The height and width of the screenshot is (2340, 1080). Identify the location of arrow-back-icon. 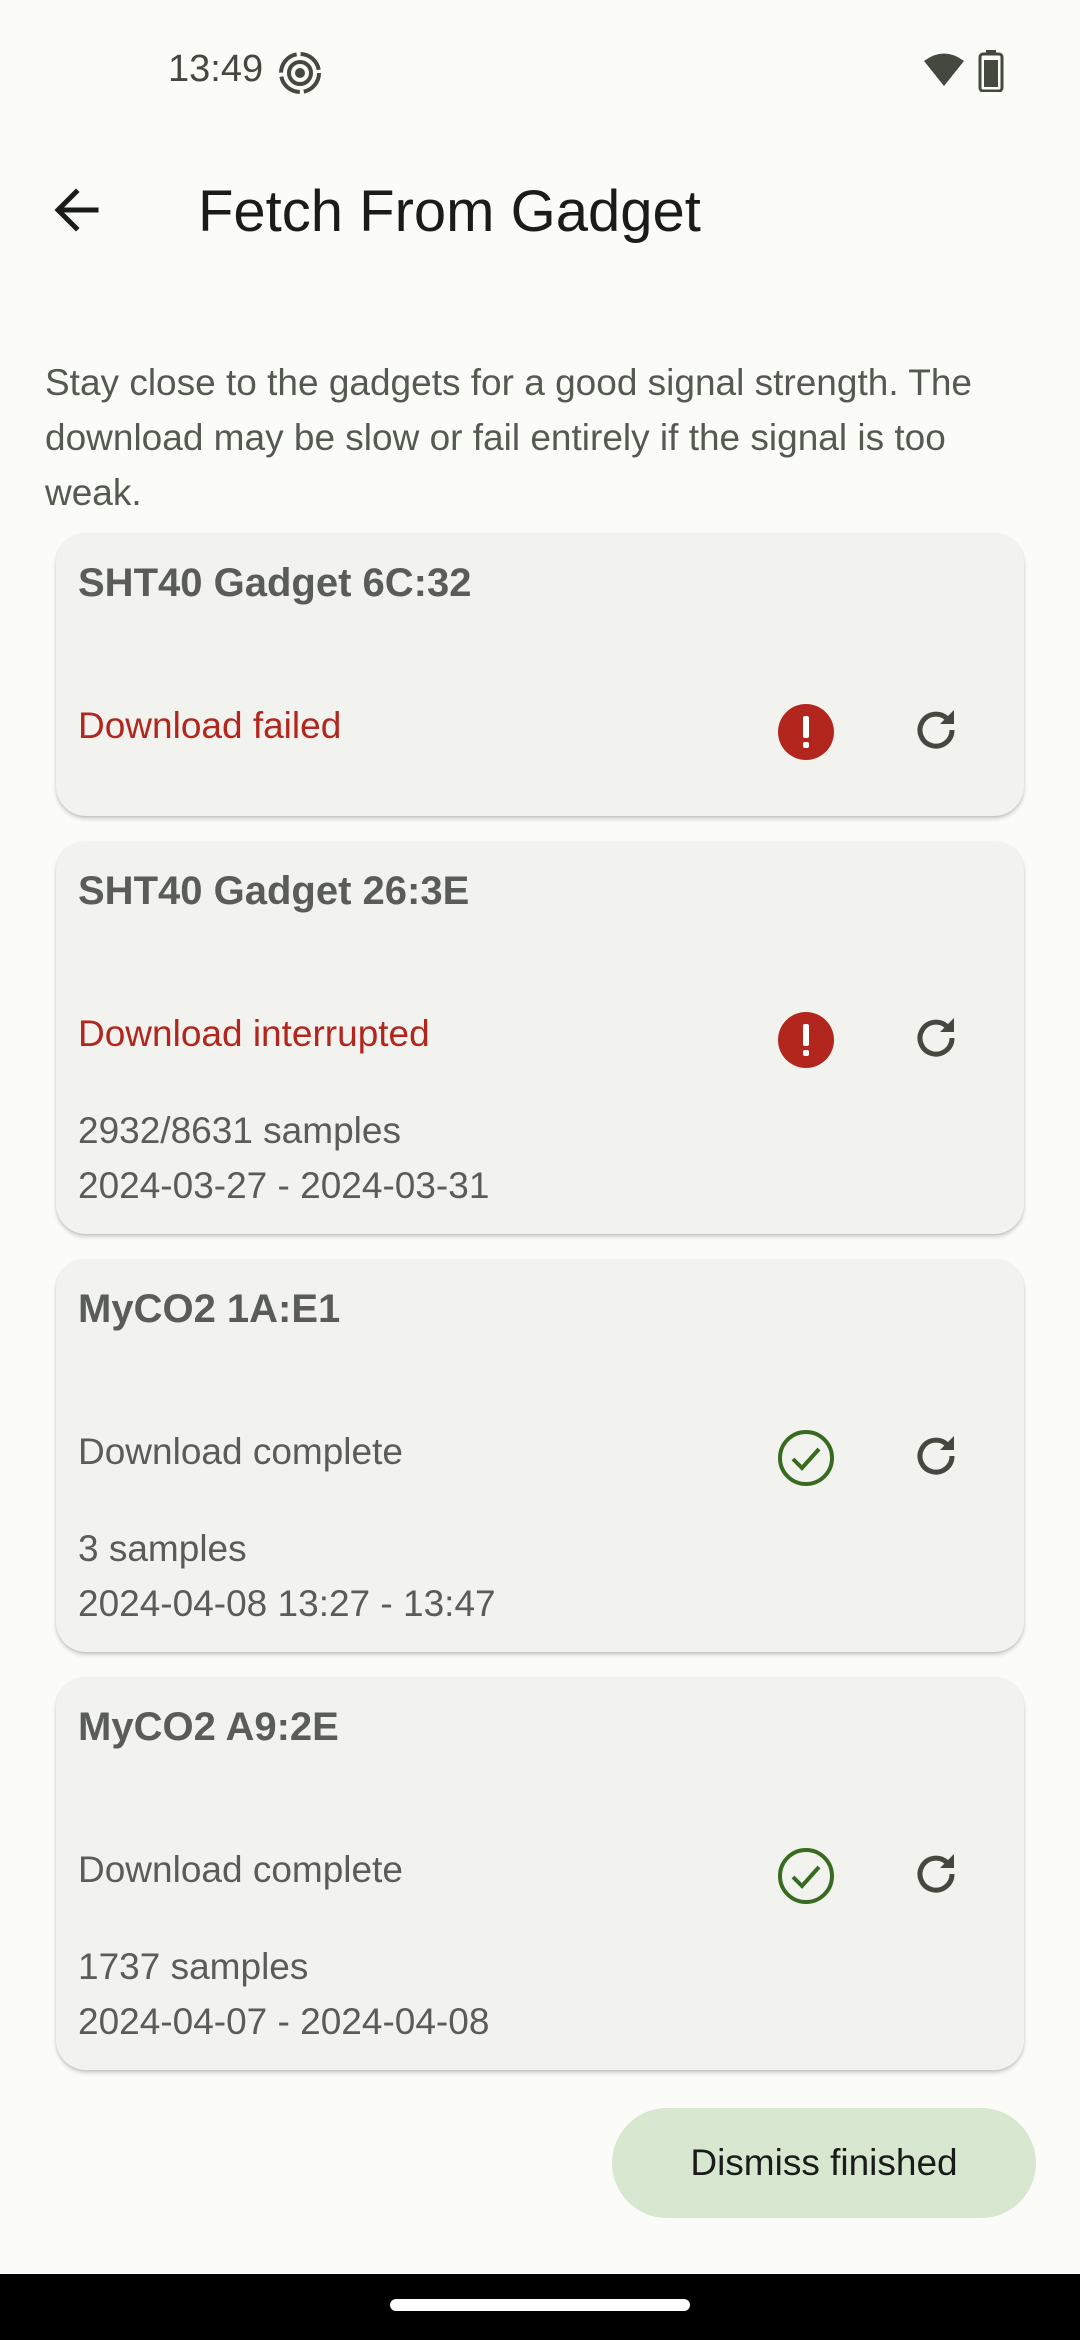
(76, 212).